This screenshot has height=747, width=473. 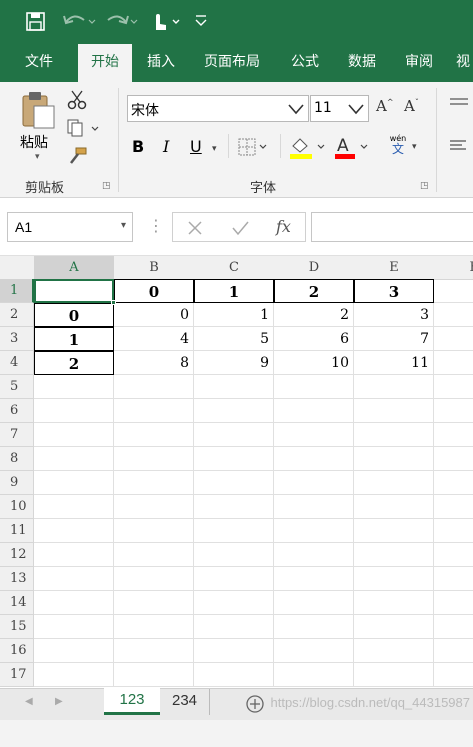 I want to click on cell-a15, so click(x=74, y=627).